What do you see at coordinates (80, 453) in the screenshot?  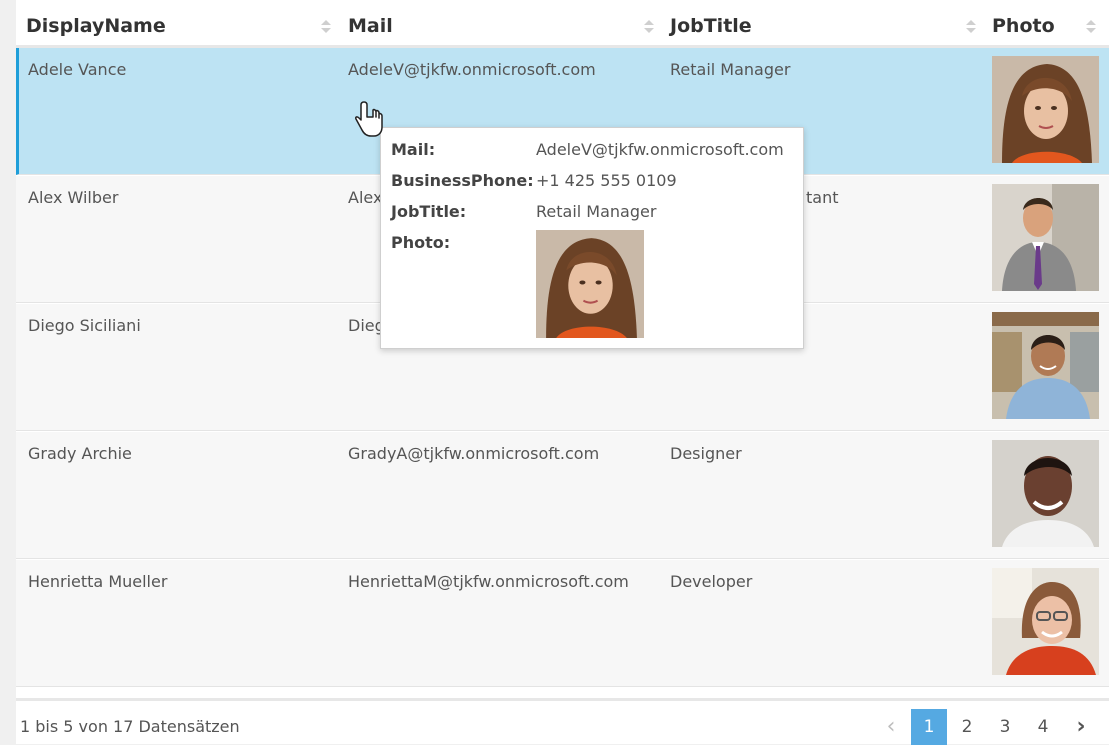 I see `cell-displayname: Grady Archie` at bounding box center [80, 453].